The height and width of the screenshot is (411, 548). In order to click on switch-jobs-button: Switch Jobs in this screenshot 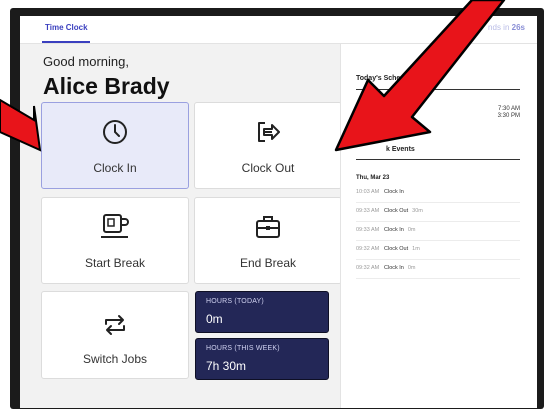, I will do `click(115, 335)`.